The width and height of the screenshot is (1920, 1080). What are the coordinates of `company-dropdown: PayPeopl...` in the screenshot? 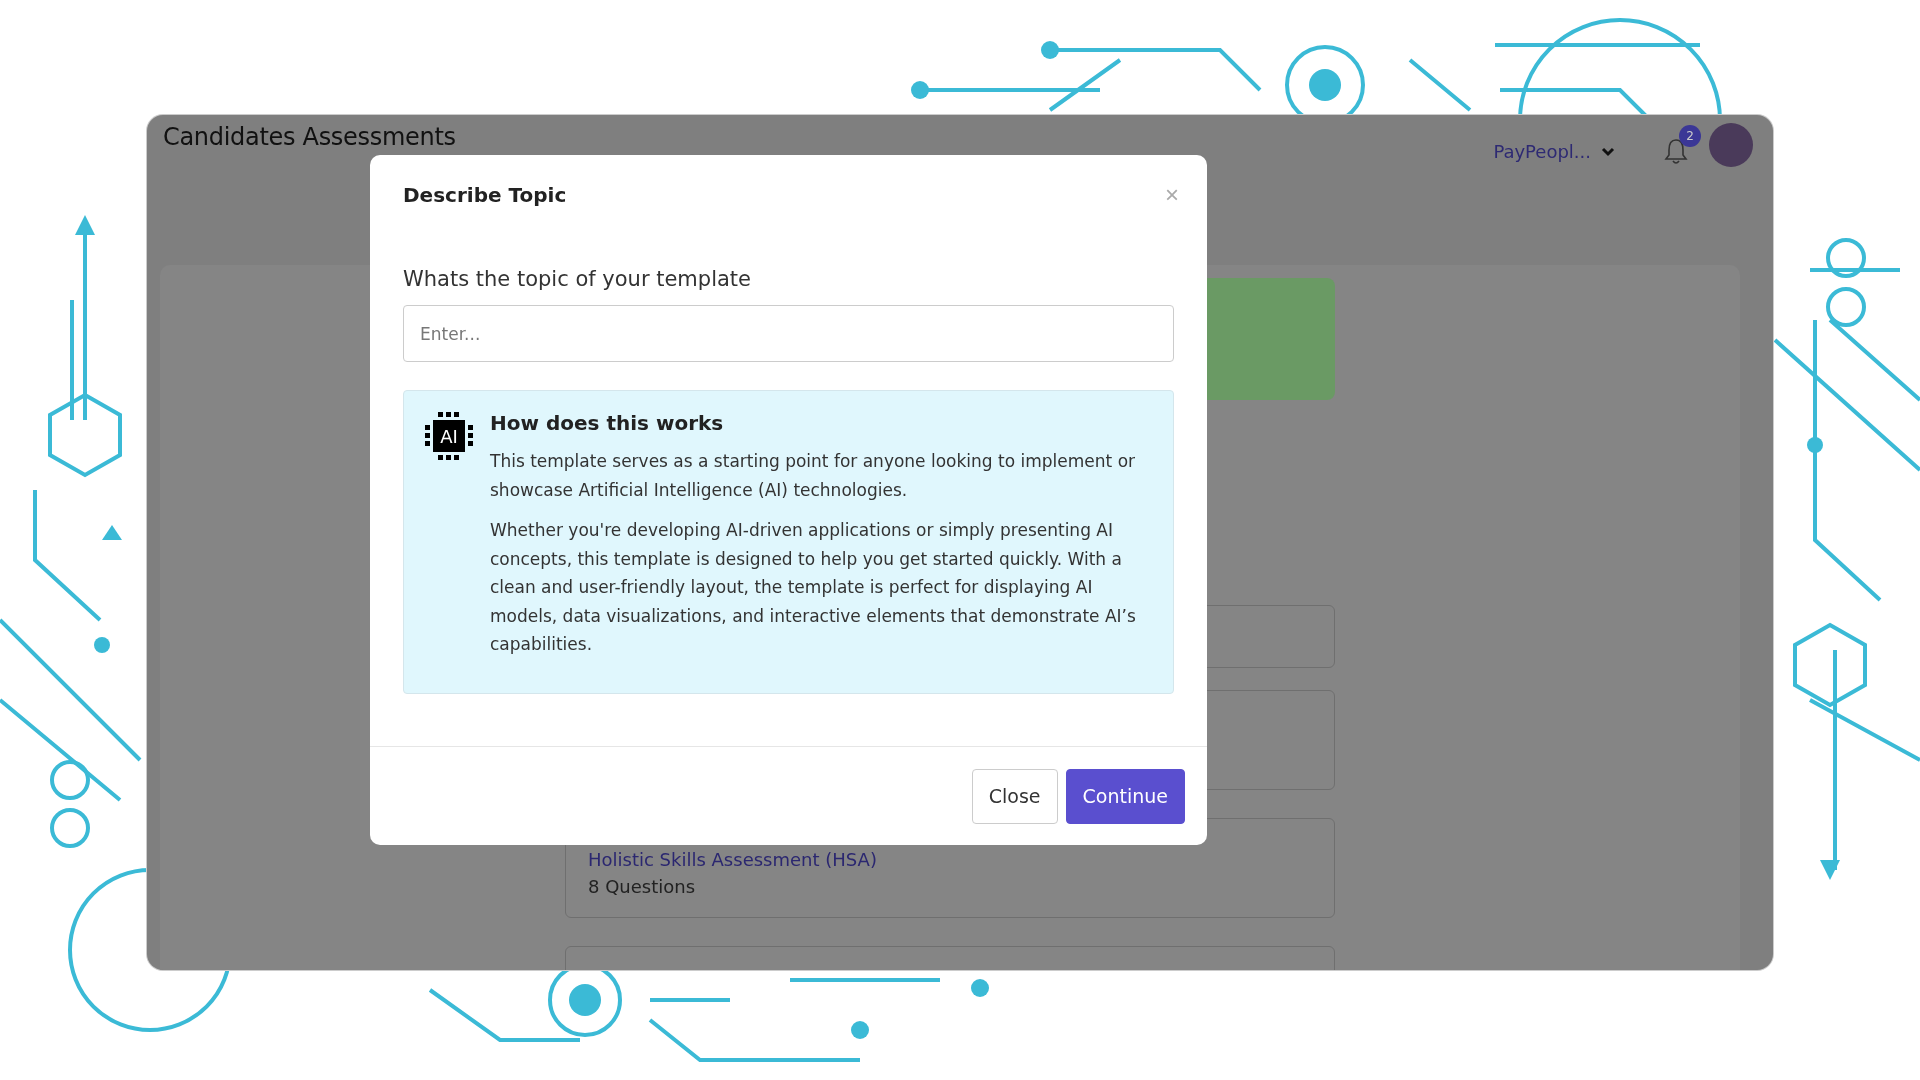 It's located at (1554, 151).